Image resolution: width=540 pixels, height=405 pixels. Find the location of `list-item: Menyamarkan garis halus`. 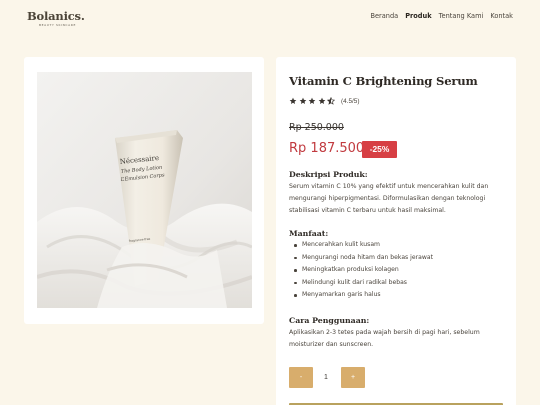

list-item: Menyamarkan garis halus is located at coordinates (363, 295).